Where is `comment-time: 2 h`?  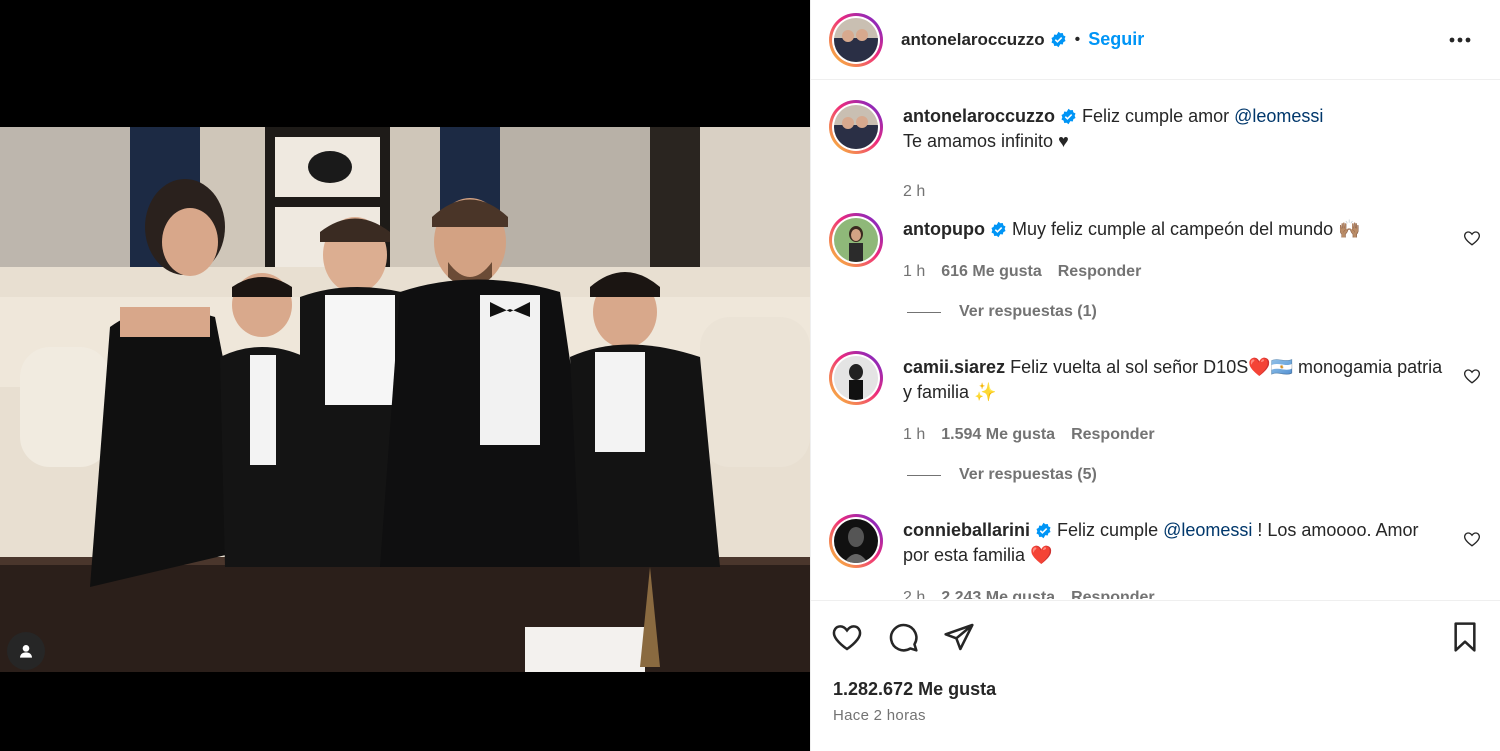
comment-time: 2 h is located at coordinates (914, 594).